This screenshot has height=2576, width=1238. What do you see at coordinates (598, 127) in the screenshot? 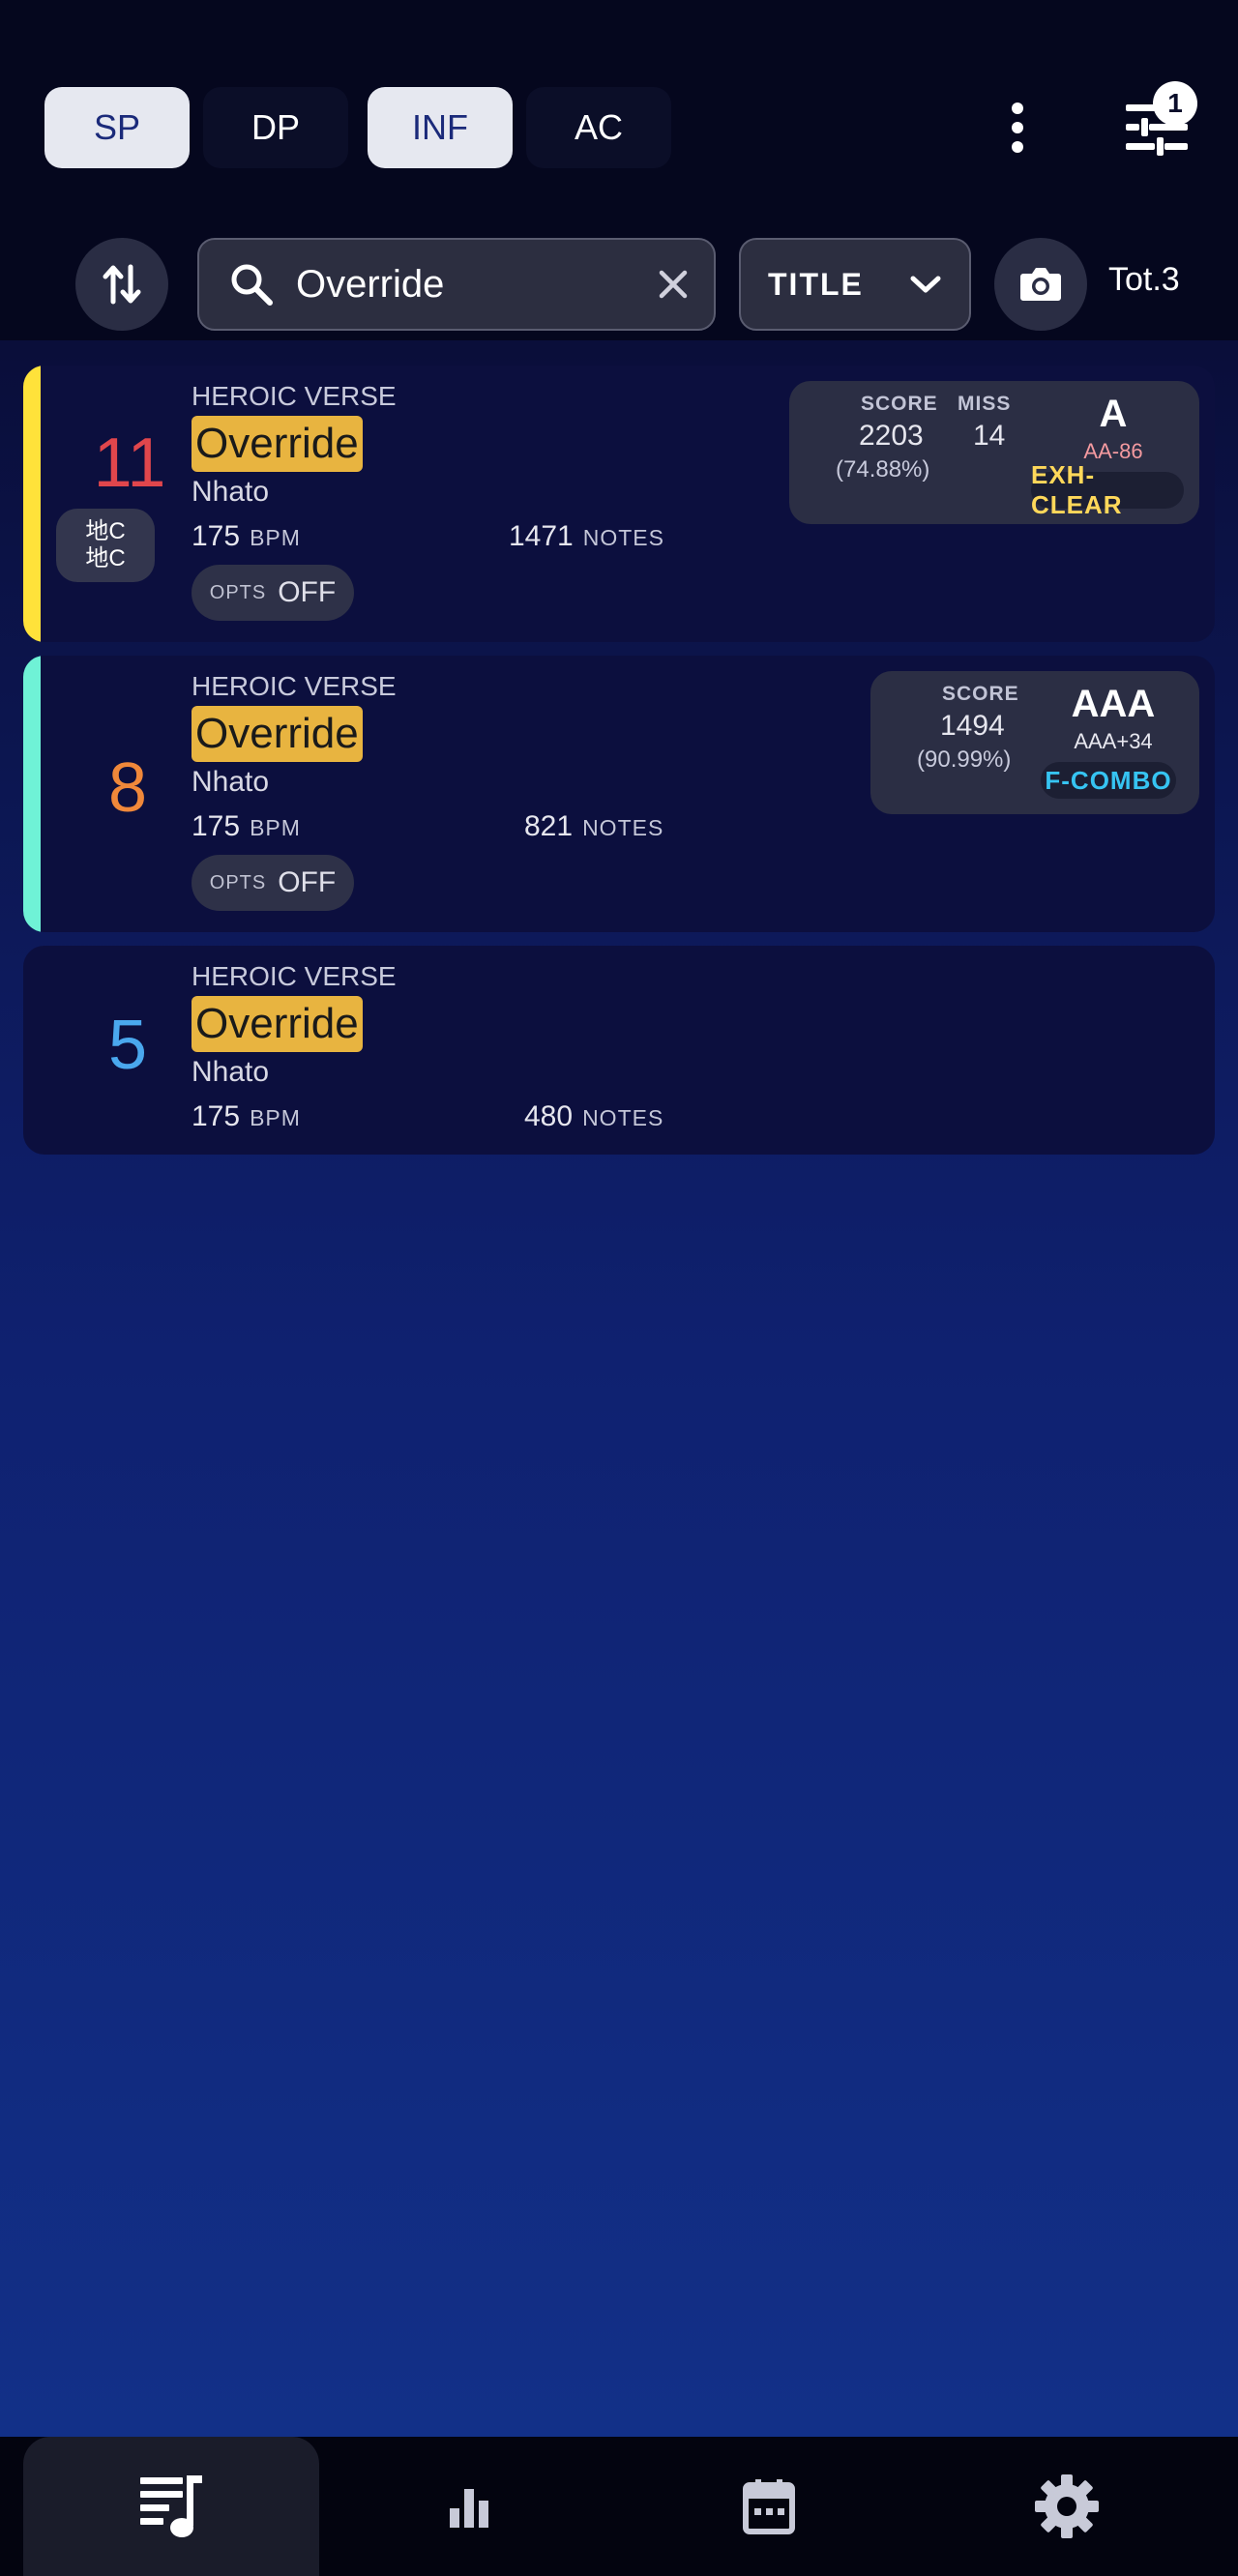
I see `version-ac-button: AC` at bounding box center [598, 127].